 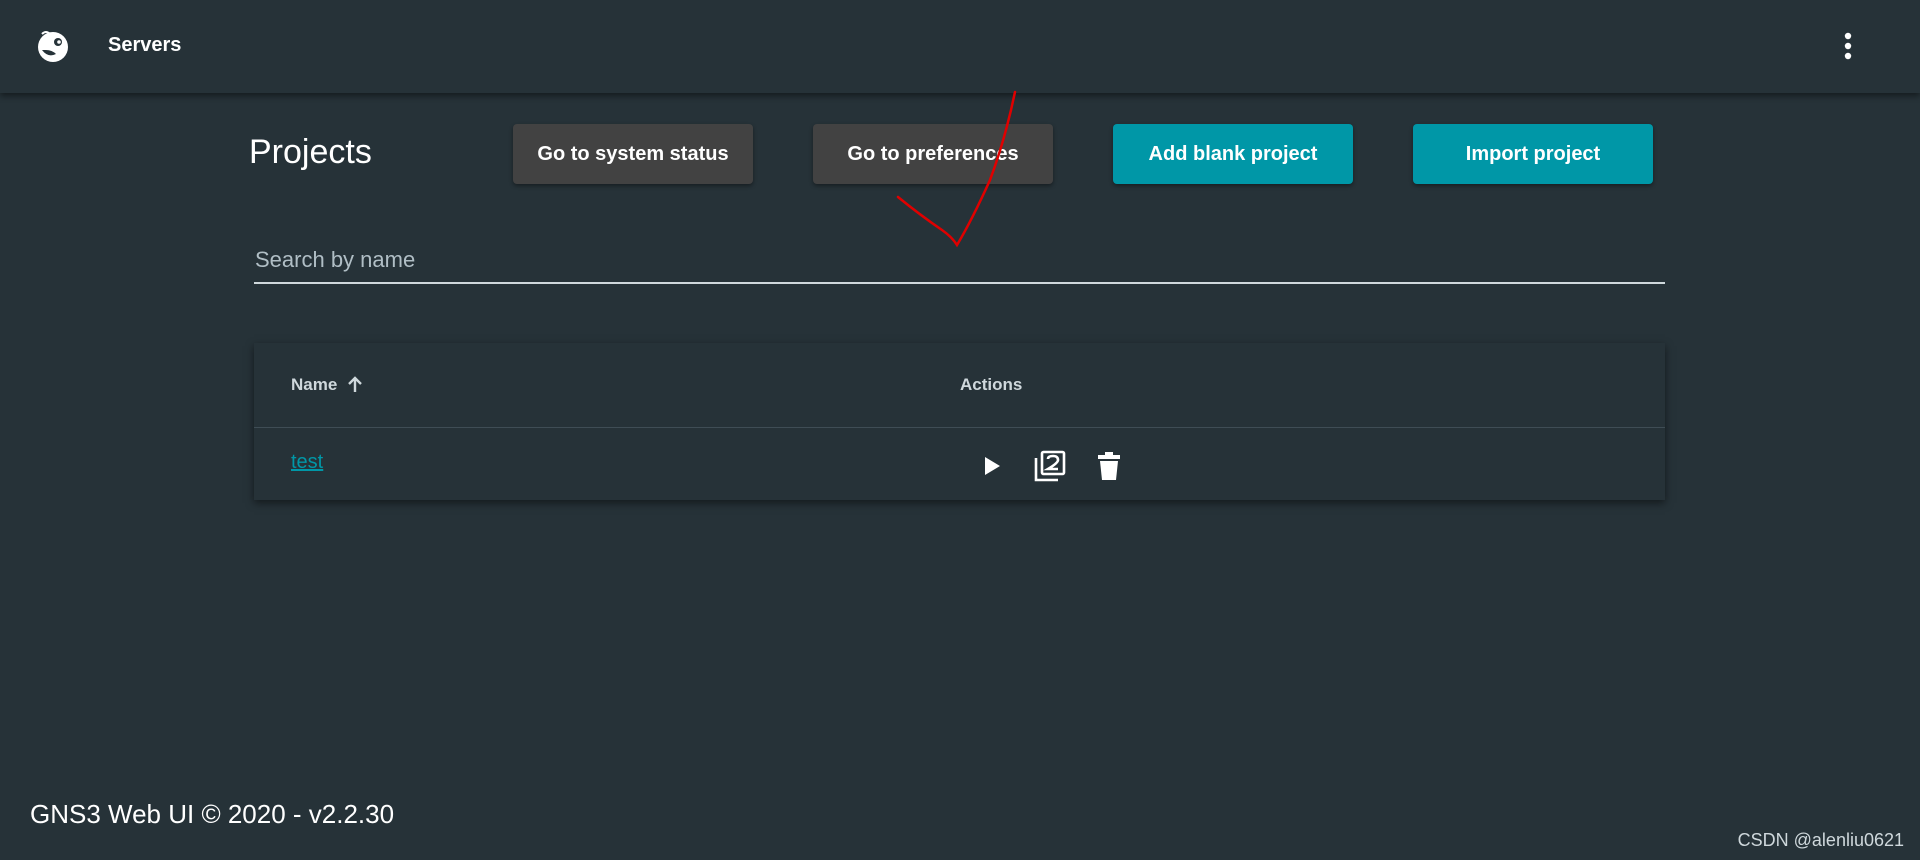 I want to click on duplicate-icon, so click(x=1050, y=466).